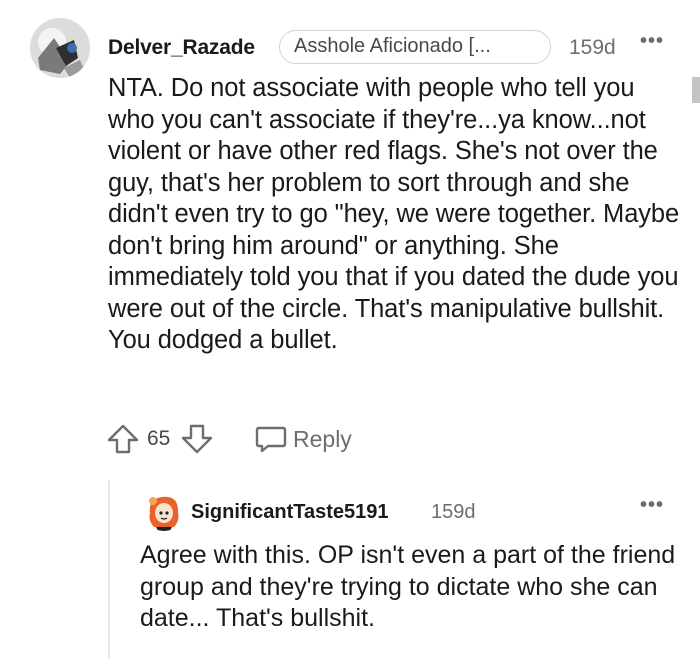 The image size is (700, 659). What do you see at coordinates (322, 439) in the screenshot?
I see `reply-button: Reply` at bounding box center [322, 439].